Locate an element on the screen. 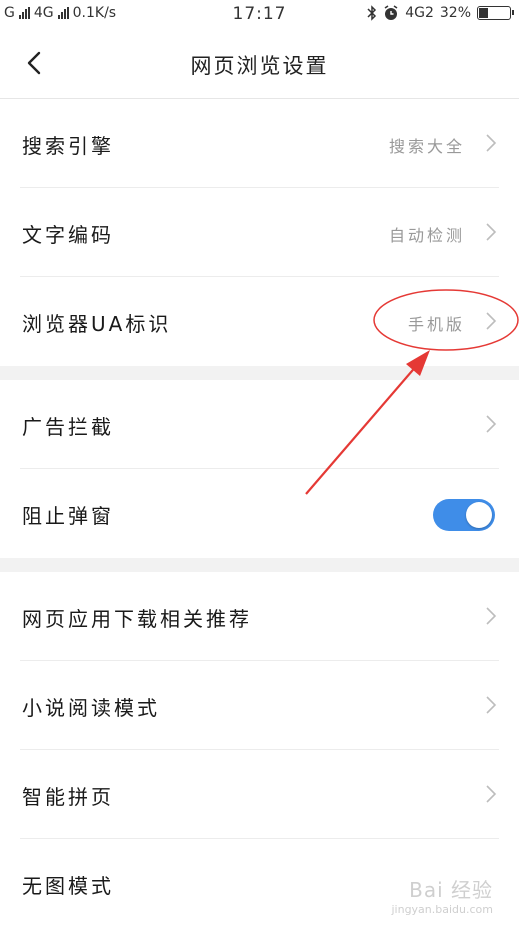 The height and width of the screenshot is (934, 519). battery-percent: 32% is located at coordinates (455, 13).